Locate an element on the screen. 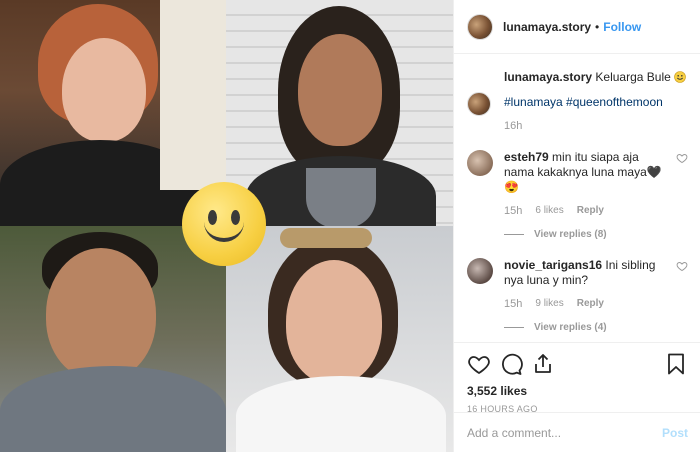 The height and width of the screenshot is (452, 700). likes-count: 3,552 likes is located at coordinates (577, 391).